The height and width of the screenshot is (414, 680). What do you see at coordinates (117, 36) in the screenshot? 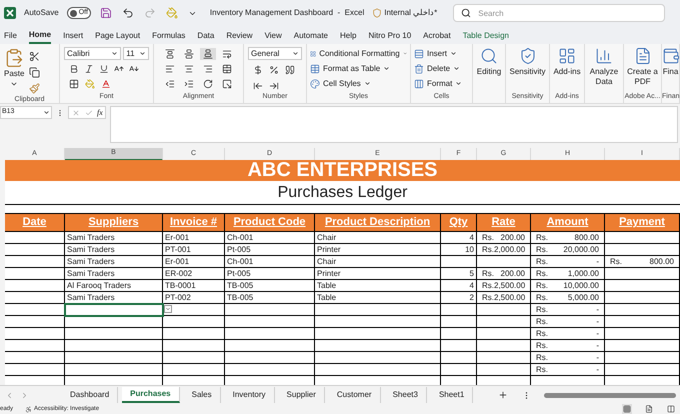
I see `ribbon-tab: Page Layout` at bounding box center [117, 36].